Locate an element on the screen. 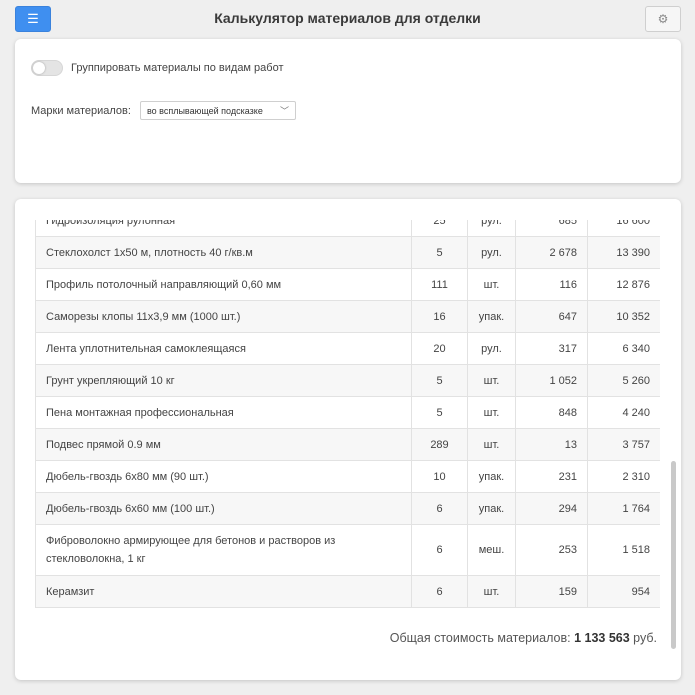 The height and width of the screenshot is (695, 695). material-price: 253 is located at coordinates (551, 550).